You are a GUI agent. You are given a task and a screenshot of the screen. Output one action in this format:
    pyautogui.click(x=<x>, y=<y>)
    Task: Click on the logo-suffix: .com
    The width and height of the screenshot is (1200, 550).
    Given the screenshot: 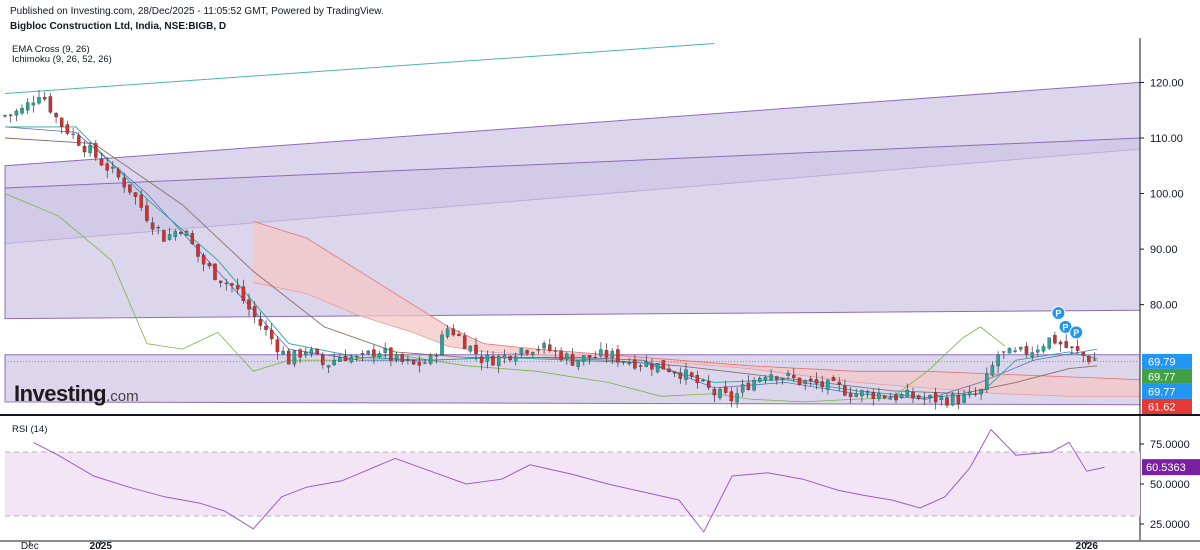 What is the action you would take?
    pyautogui.click(x=122, y=396)
    